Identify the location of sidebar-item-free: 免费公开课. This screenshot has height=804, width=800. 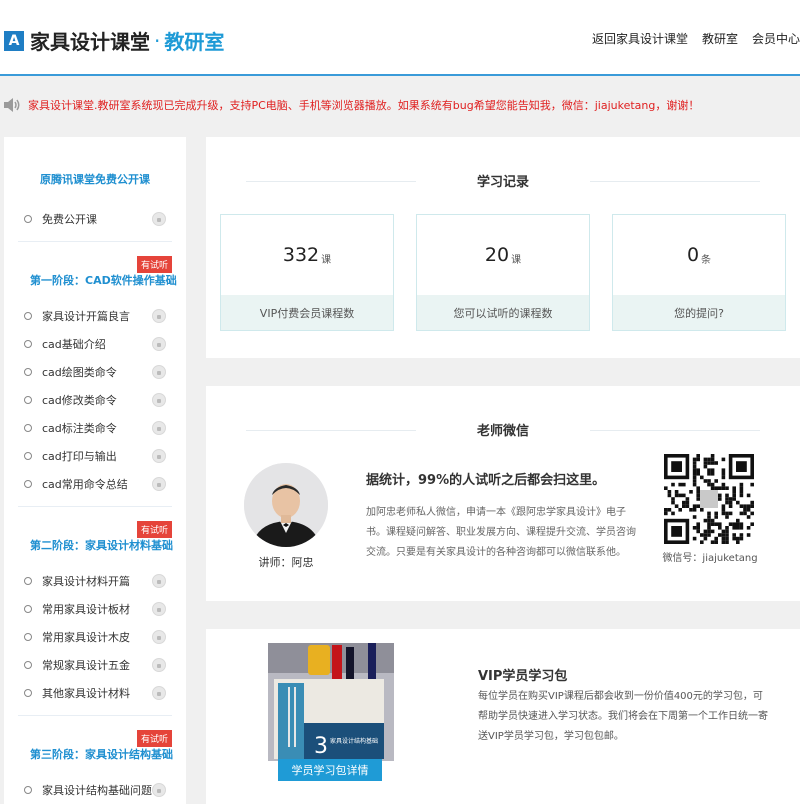
(95, 219).